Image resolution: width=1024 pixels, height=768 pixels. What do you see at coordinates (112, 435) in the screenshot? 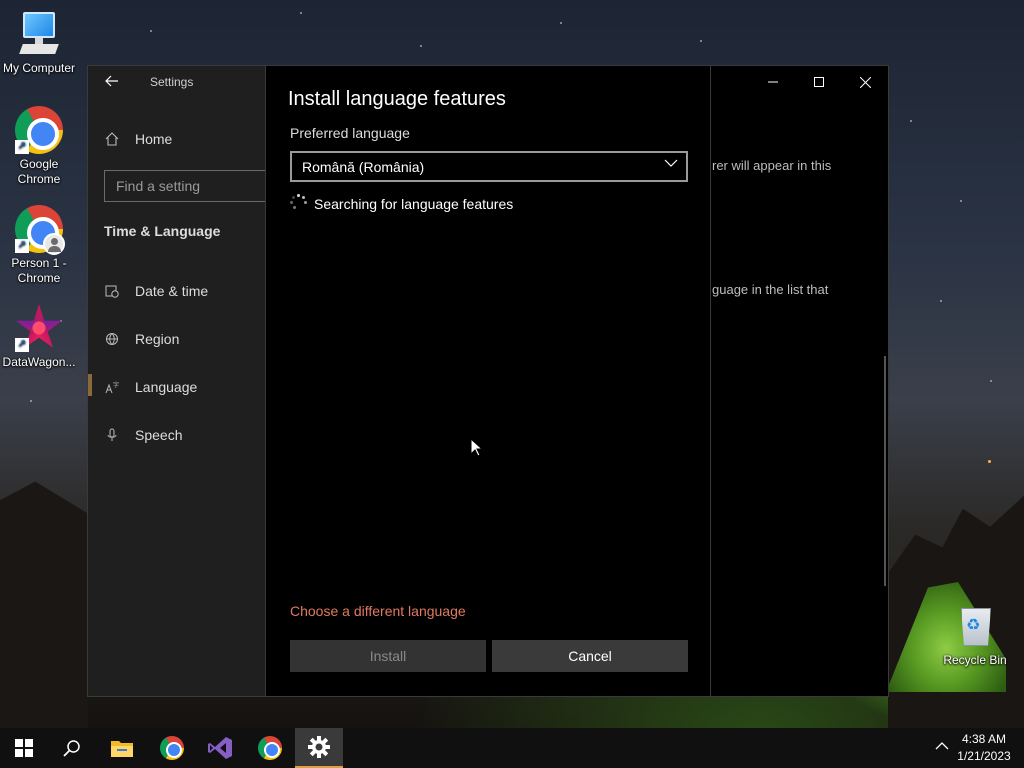
I see `microphone-icon` at bounding box center [112, 435].